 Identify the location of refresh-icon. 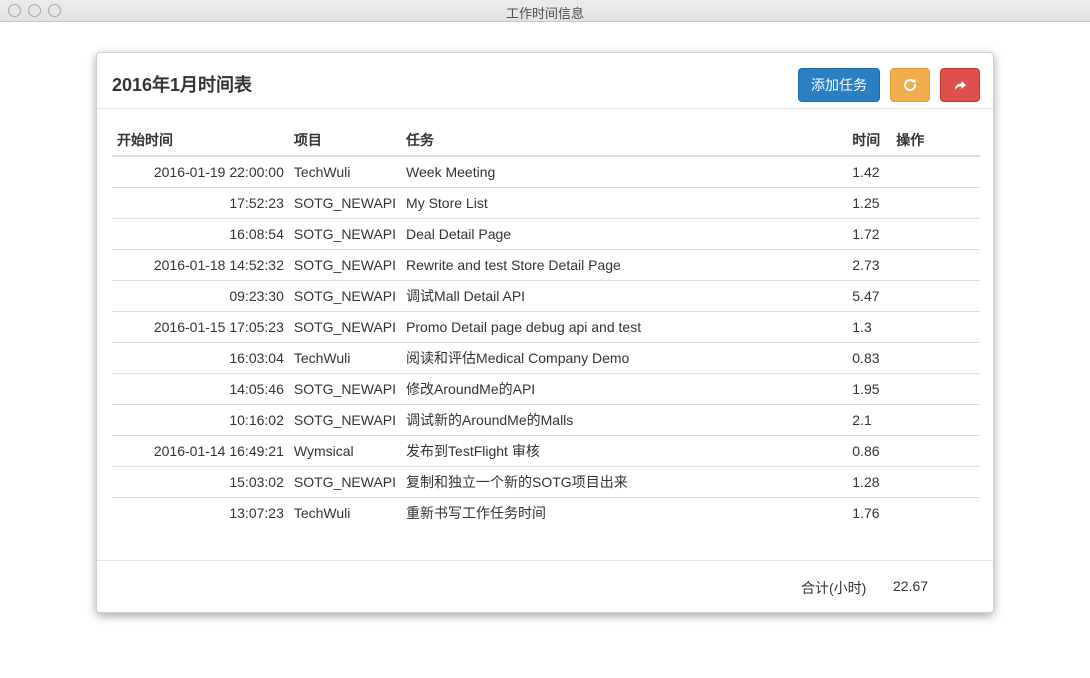
(910, 85).